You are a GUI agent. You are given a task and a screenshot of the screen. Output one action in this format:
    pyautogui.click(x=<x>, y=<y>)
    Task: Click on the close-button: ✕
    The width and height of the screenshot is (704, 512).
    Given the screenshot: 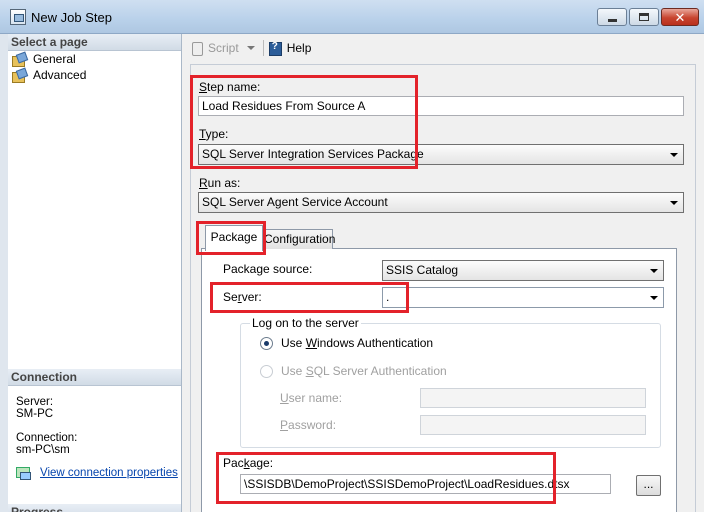 What is the action you would take?
    pyautogui.click(x=680, y=17)
    